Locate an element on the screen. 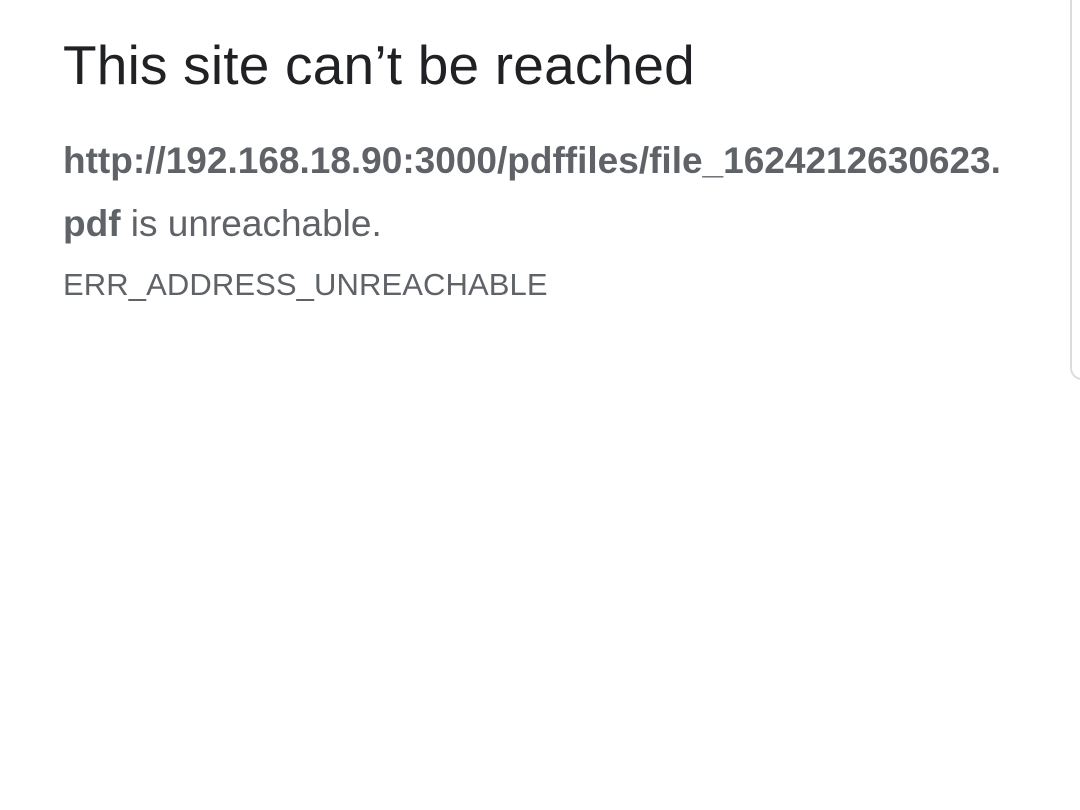 The height and width of the screenshot is (810, 1080). panel-edge is located at coordinates (1075, 190).